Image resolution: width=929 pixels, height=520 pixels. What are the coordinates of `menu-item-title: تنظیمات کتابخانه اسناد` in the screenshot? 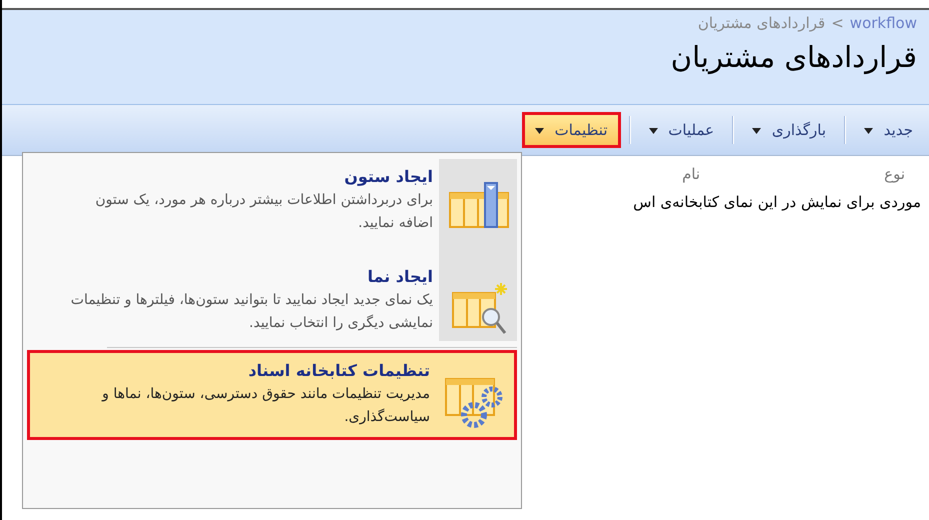 It's located at (338, 371).